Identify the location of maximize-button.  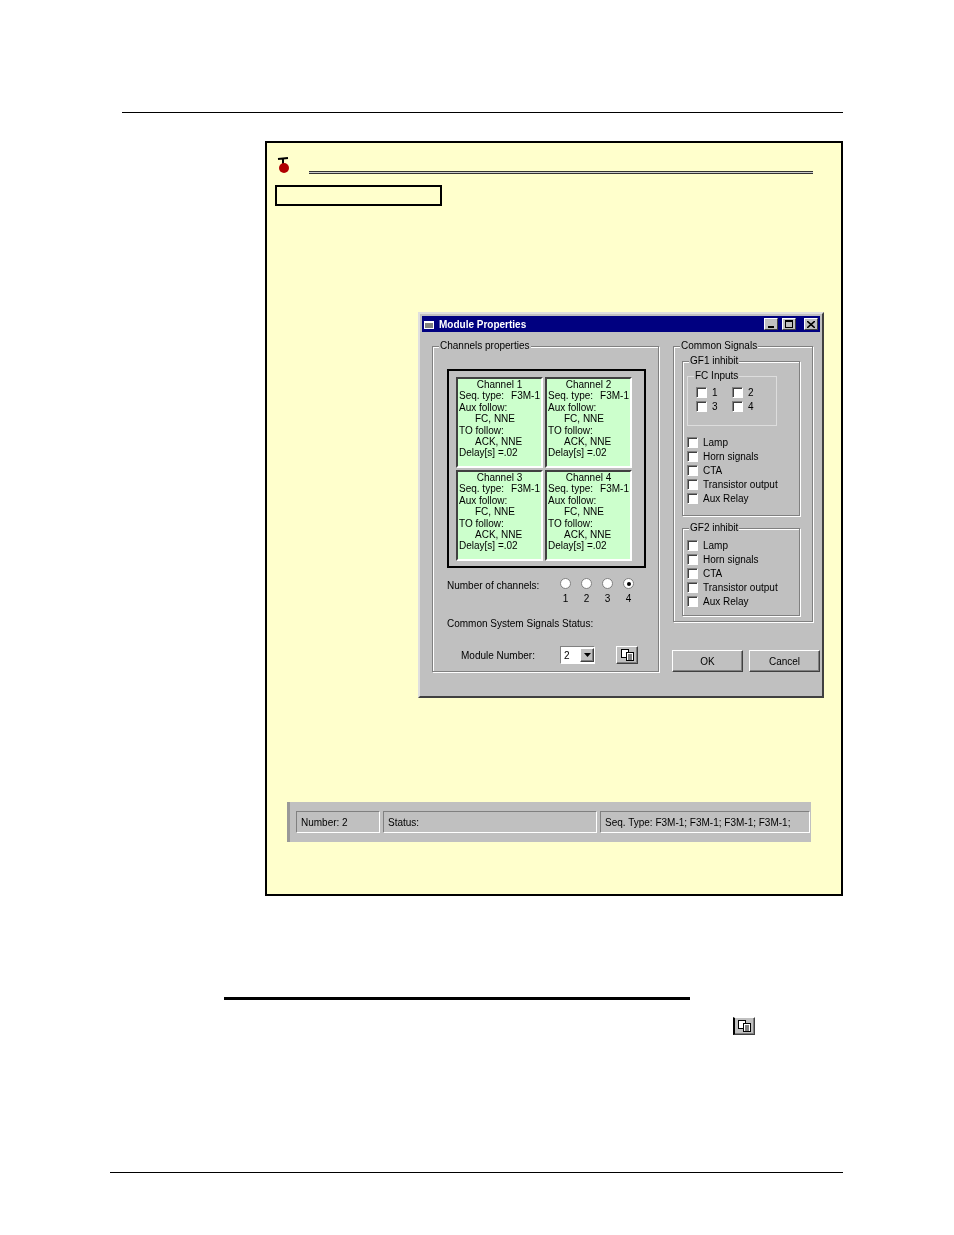
(789, 324).